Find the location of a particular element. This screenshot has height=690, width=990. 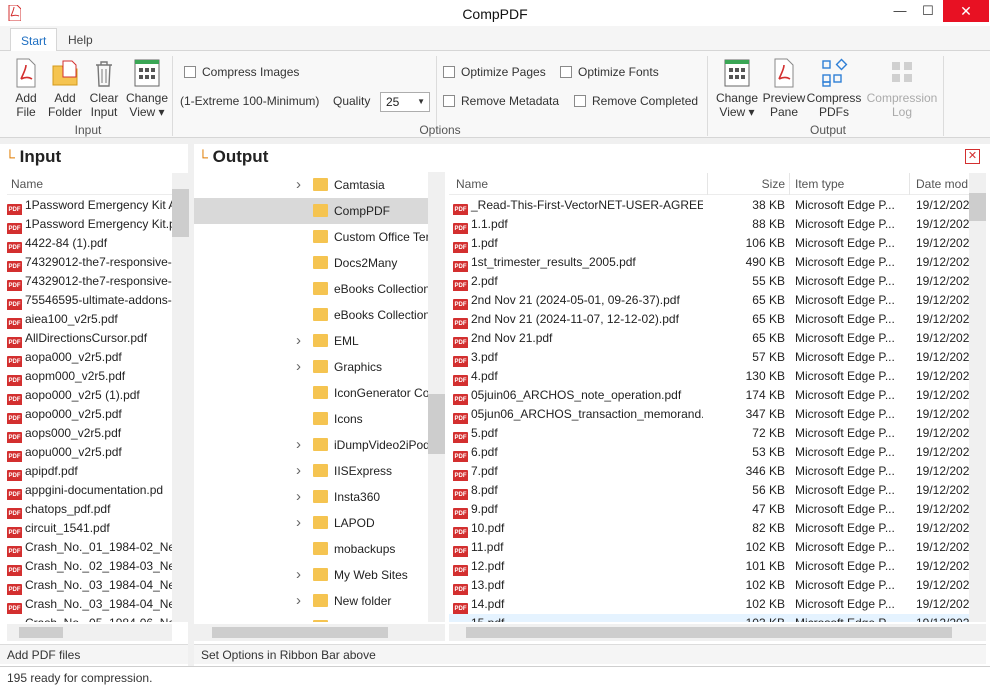

optimize-fonts-checkbox: Optimize Fonts is located at coordinates (609, 72).